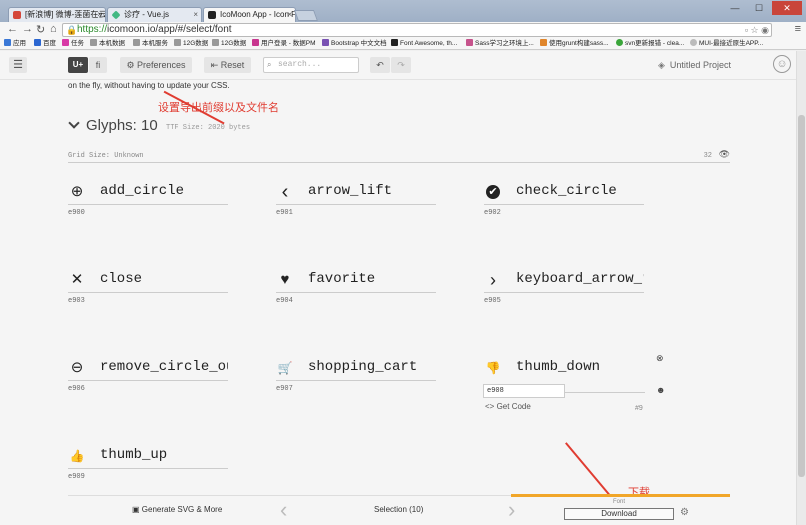  I want to click on browser-menu-icon: ≡, so click(798, 29).